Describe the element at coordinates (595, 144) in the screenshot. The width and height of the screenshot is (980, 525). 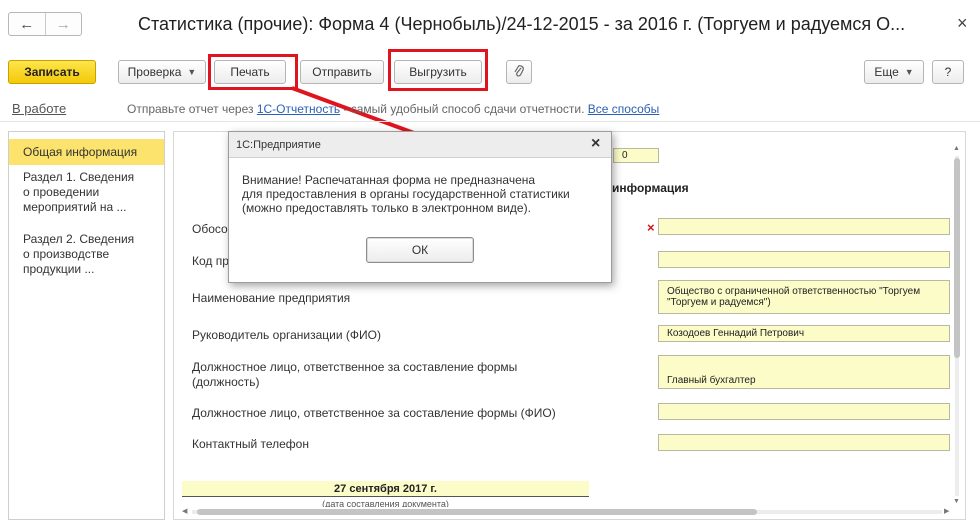
I see `close-icon: ×` at that location.